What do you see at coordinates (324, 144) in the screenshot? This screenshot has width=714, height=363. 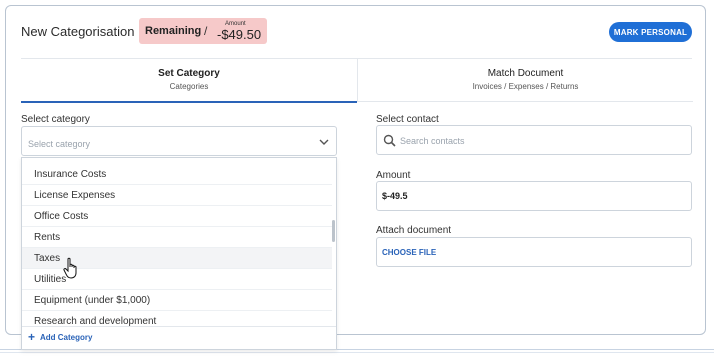 I see `chevron-down-icon` at bounding box center [324, 144].